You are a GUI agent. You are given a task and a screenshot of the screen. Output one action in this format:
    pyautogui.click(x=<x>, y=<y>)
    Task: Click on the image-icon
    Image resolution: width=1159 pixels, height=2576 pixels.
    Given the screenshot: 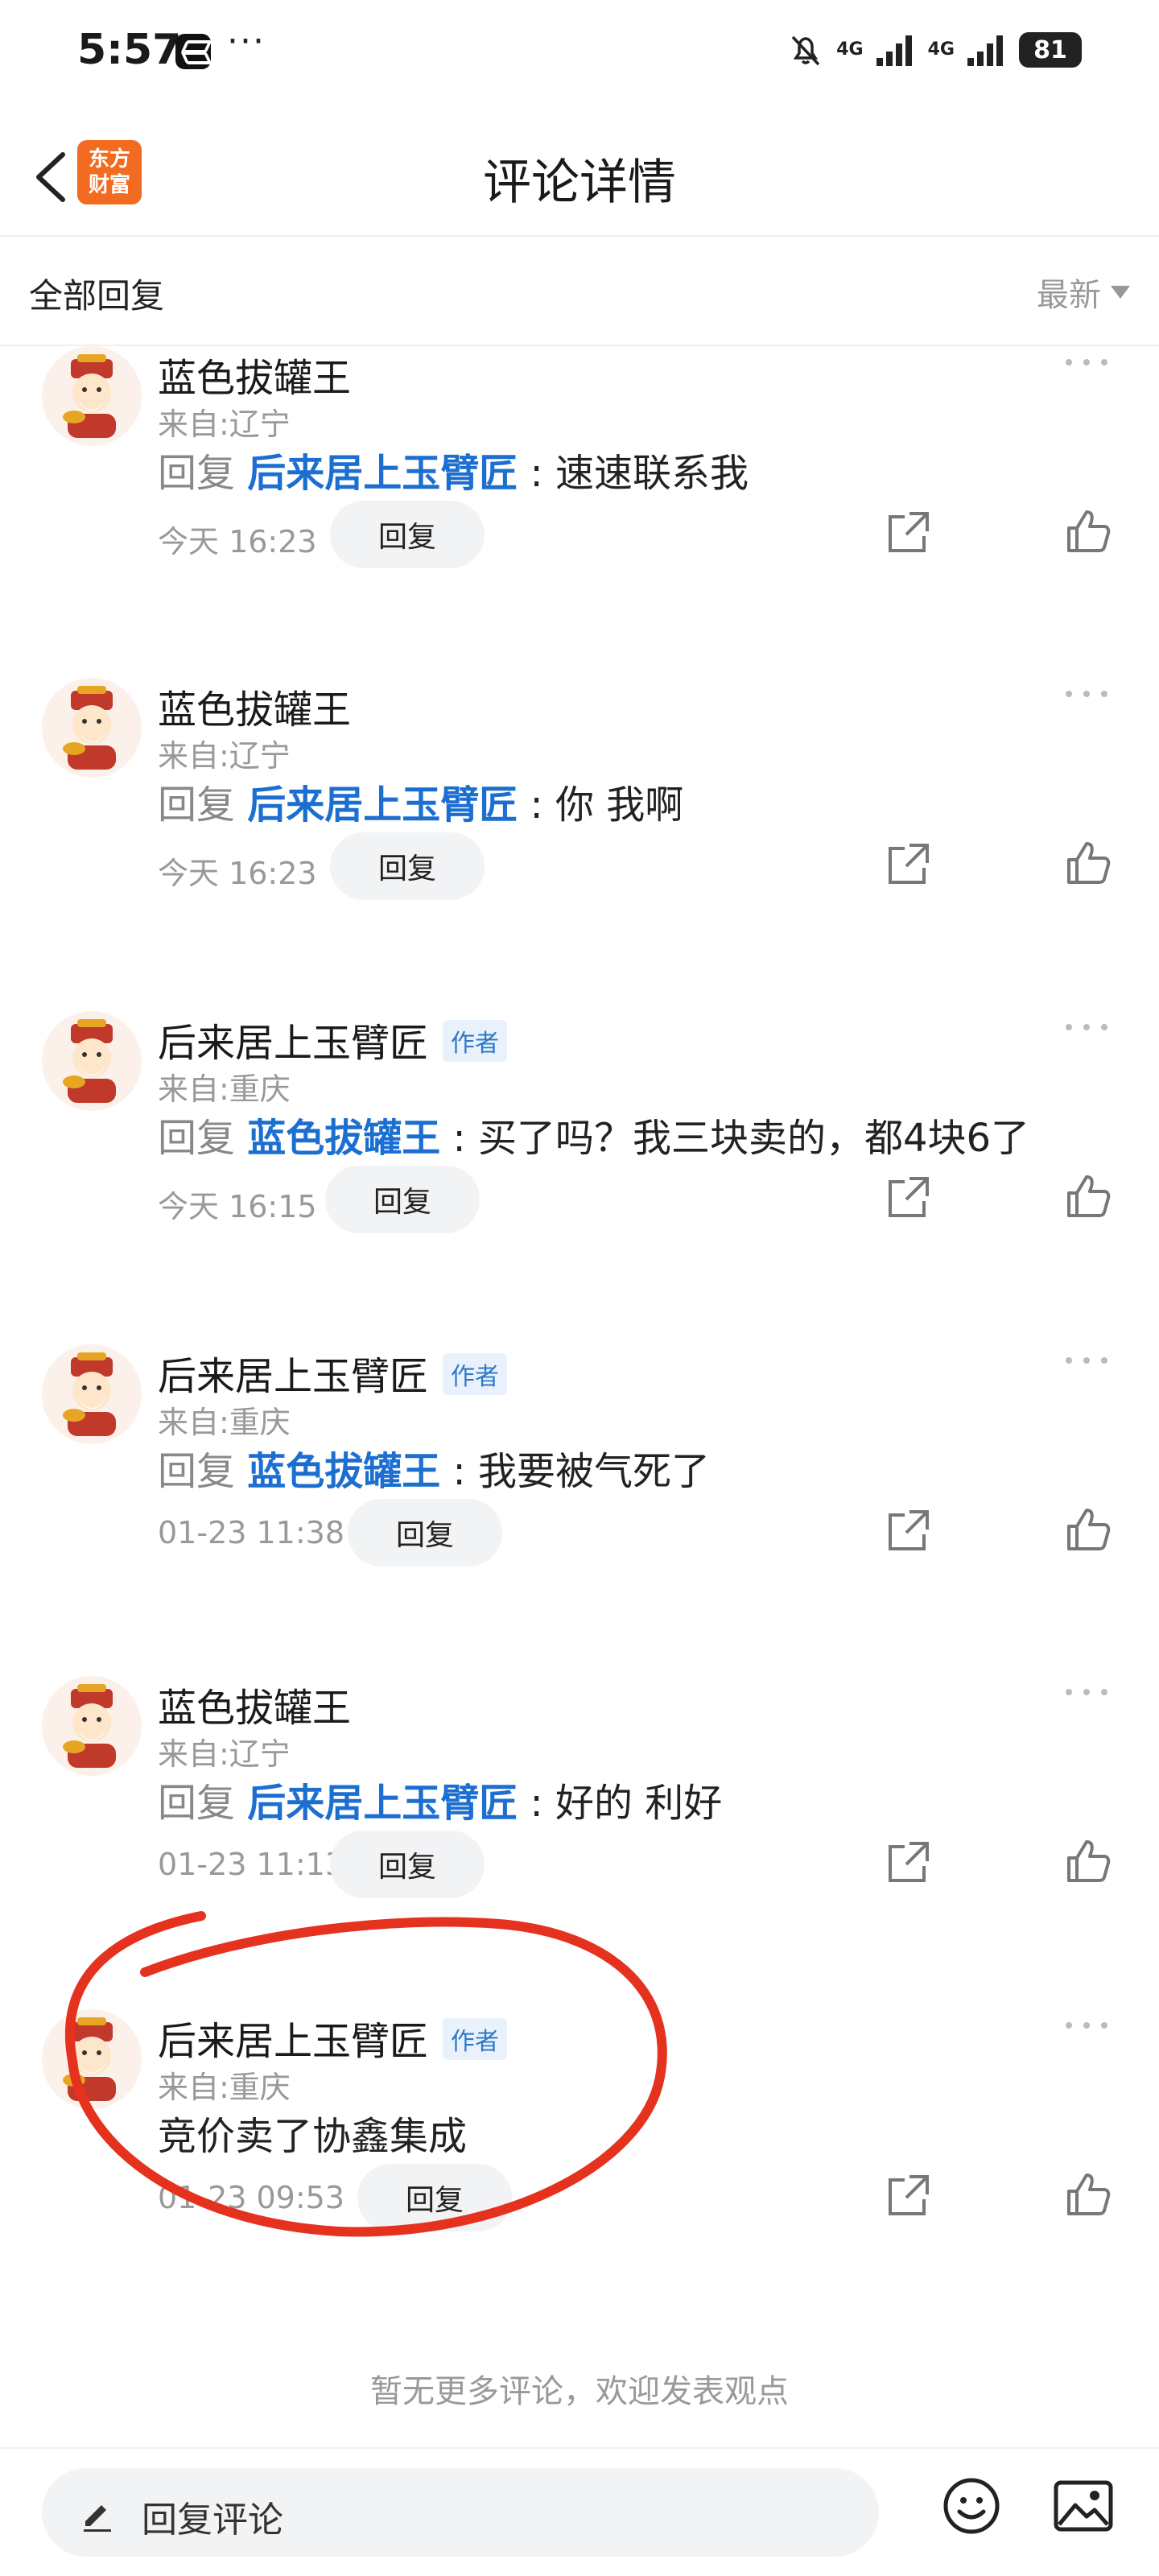 What is the action you would take?
    pyautogui.click(x=1083, y=2506)
    